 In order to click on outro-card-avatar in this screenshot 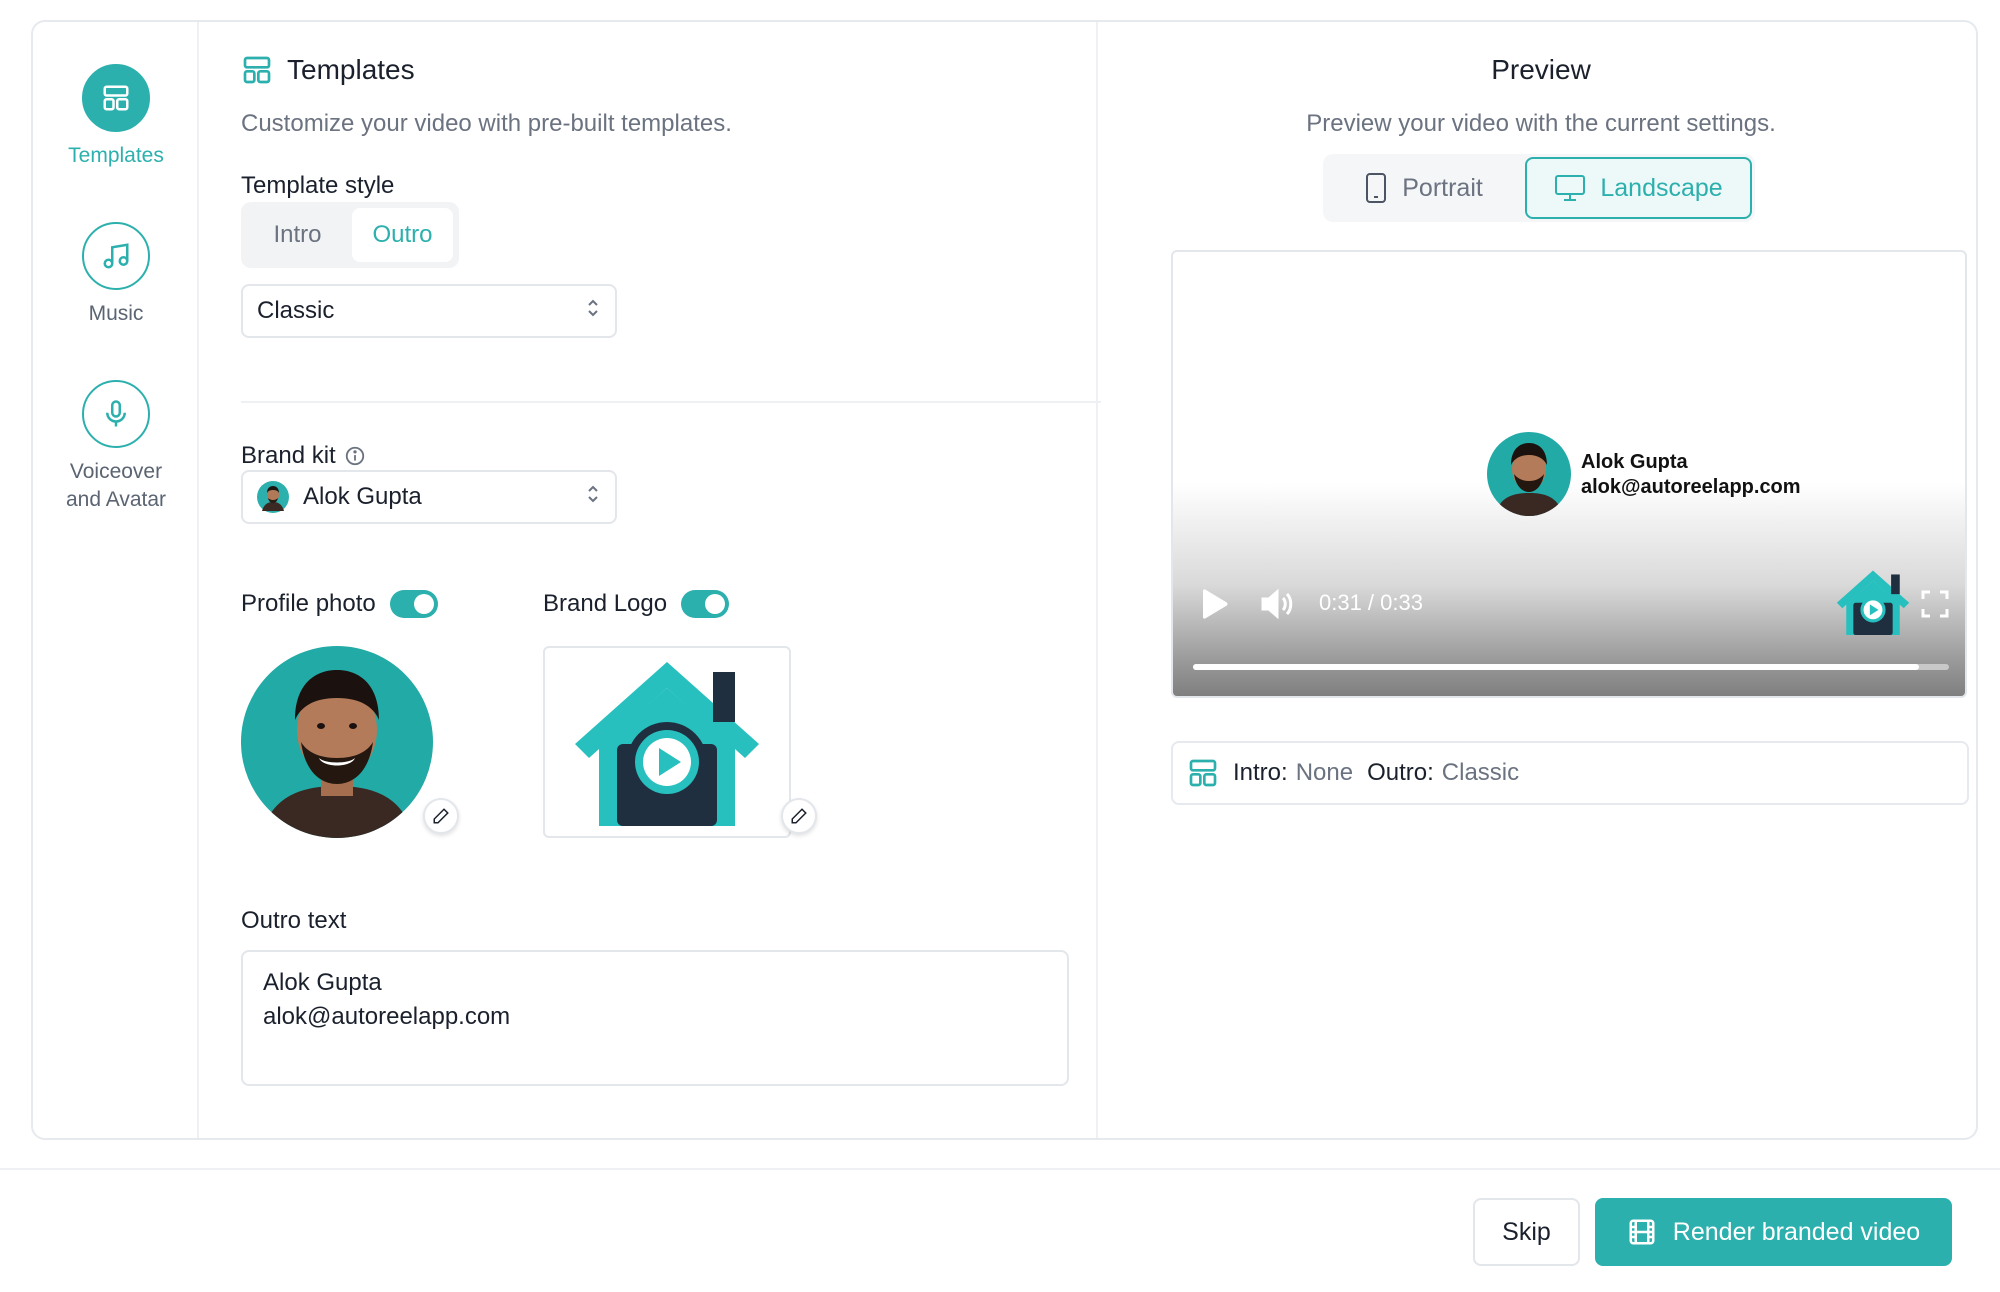, I will do `click(1529, 474)`.